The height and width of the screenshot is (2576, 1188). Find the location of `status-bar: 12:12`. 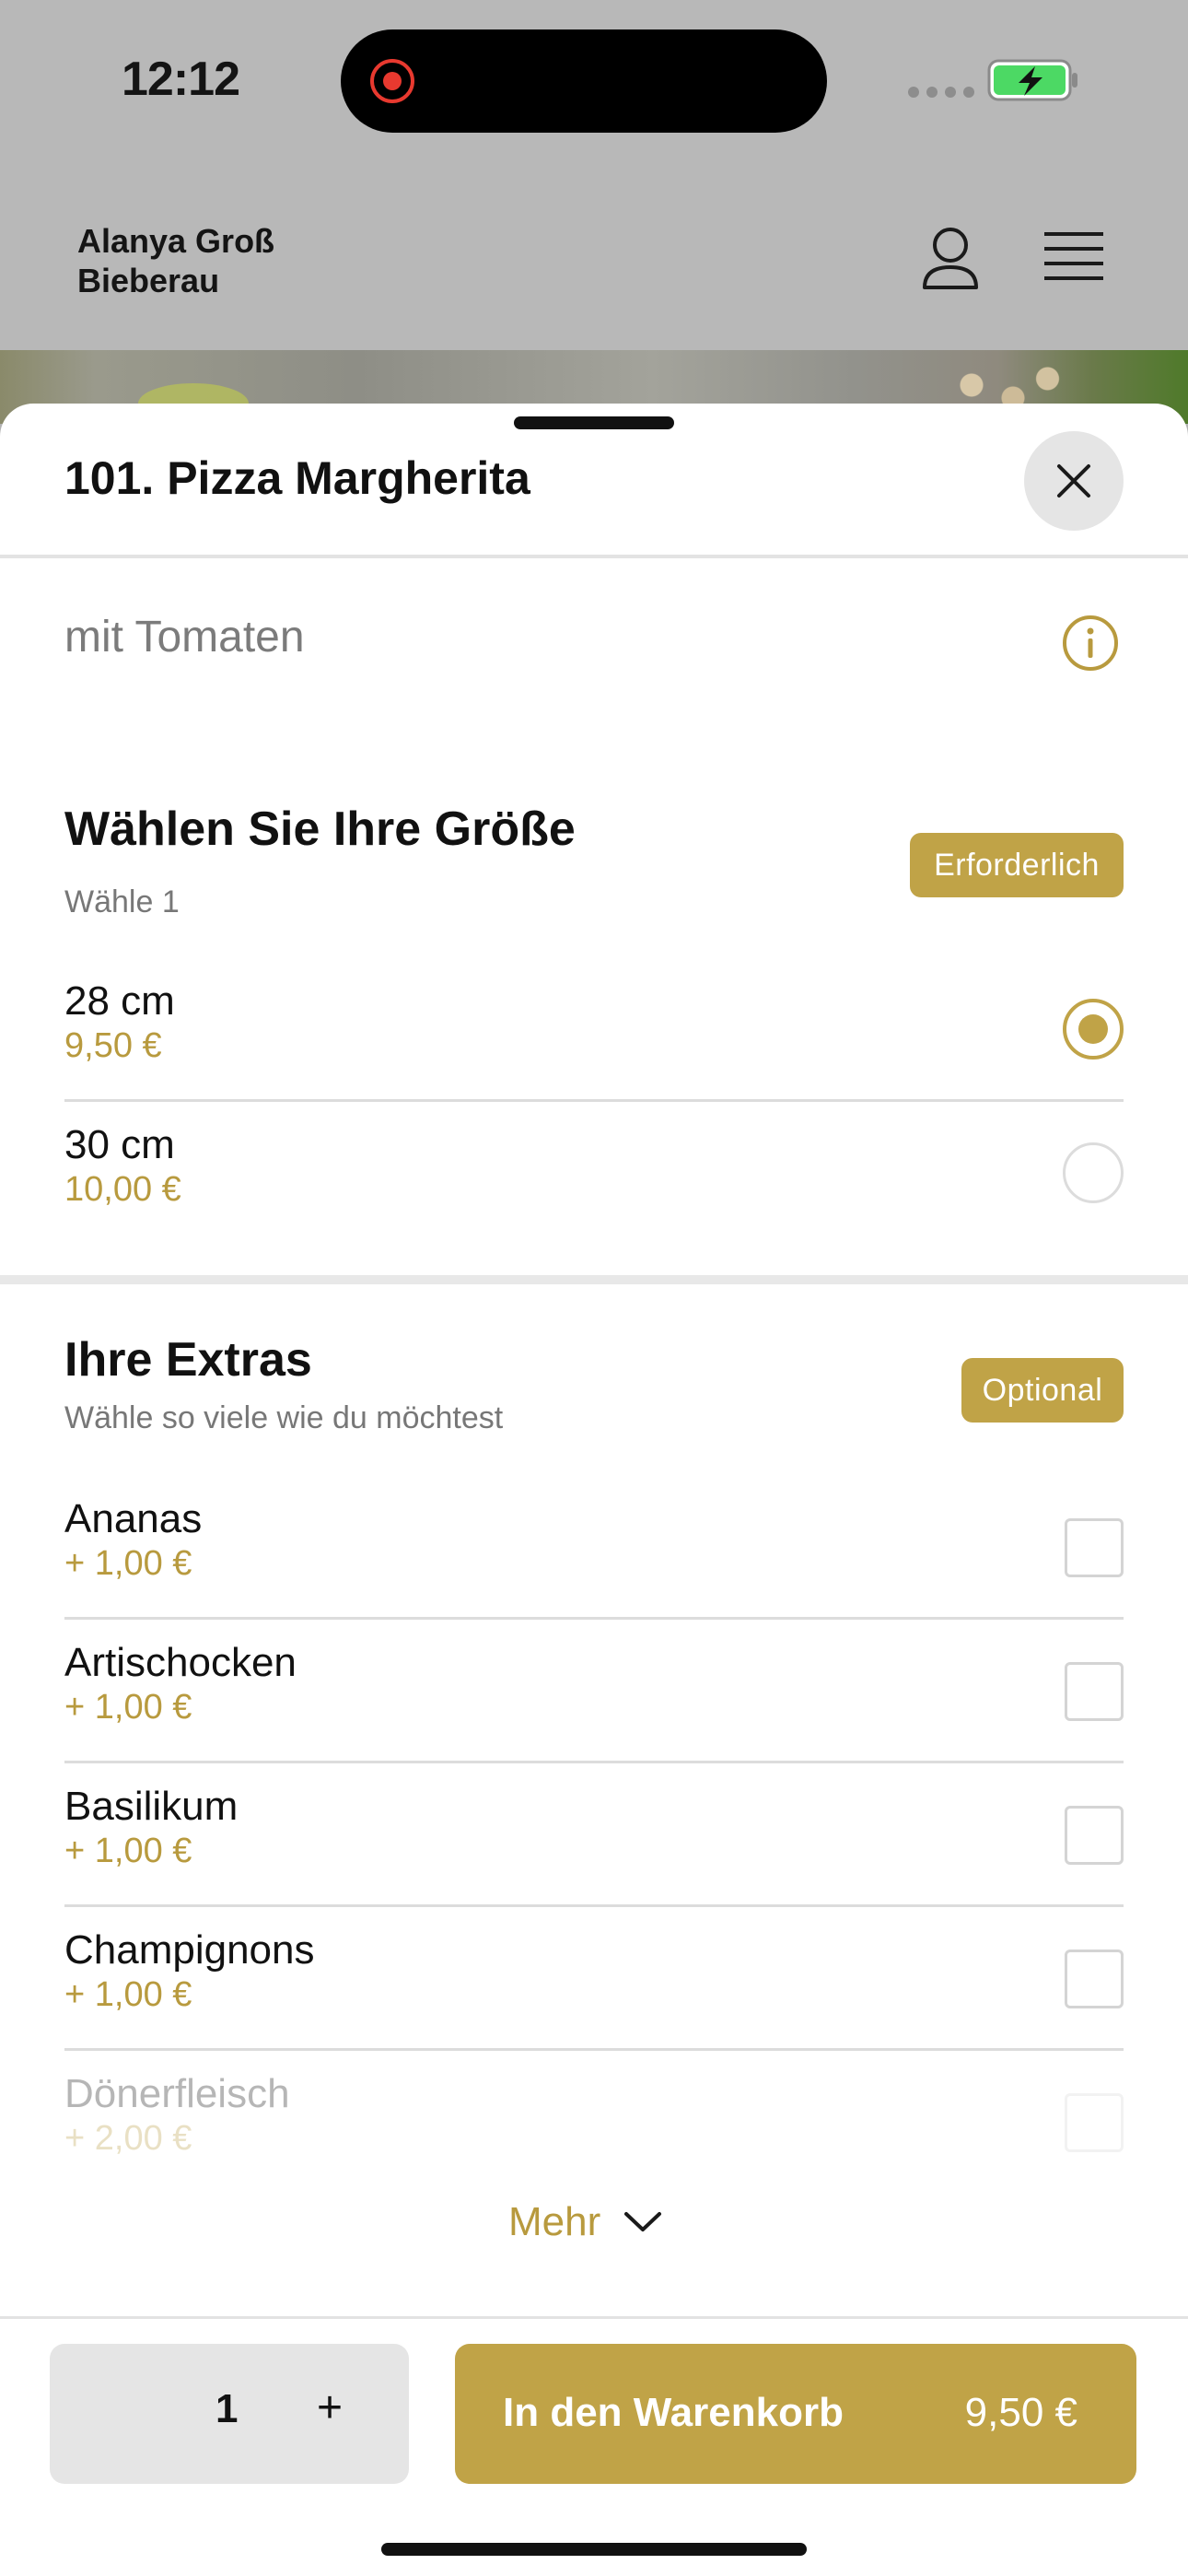

status-bar: 12:12 is located at coordinates (594, 83).